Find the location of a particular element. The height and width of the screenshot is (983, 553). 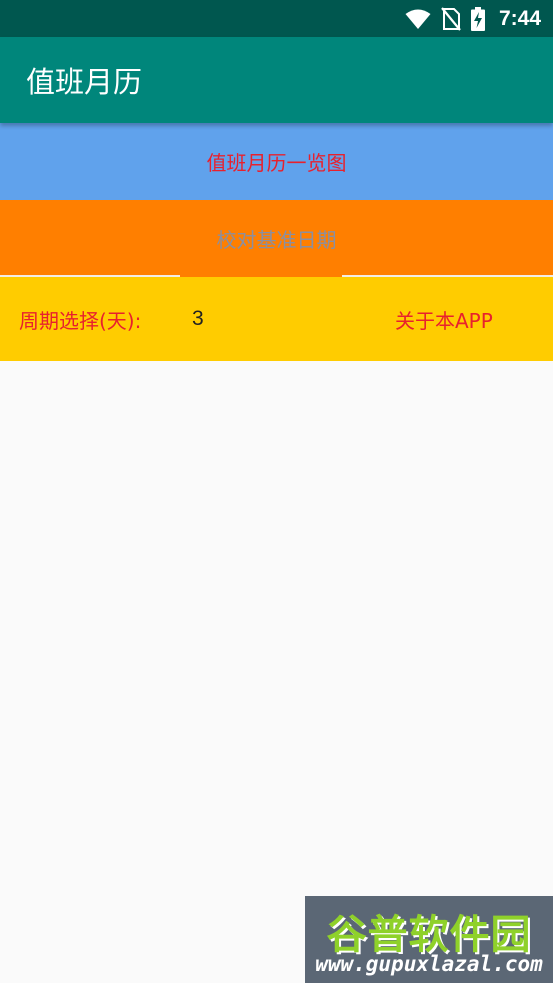

calibrate-date-button: 校对基准日期 is located at coordinates (276, 238).